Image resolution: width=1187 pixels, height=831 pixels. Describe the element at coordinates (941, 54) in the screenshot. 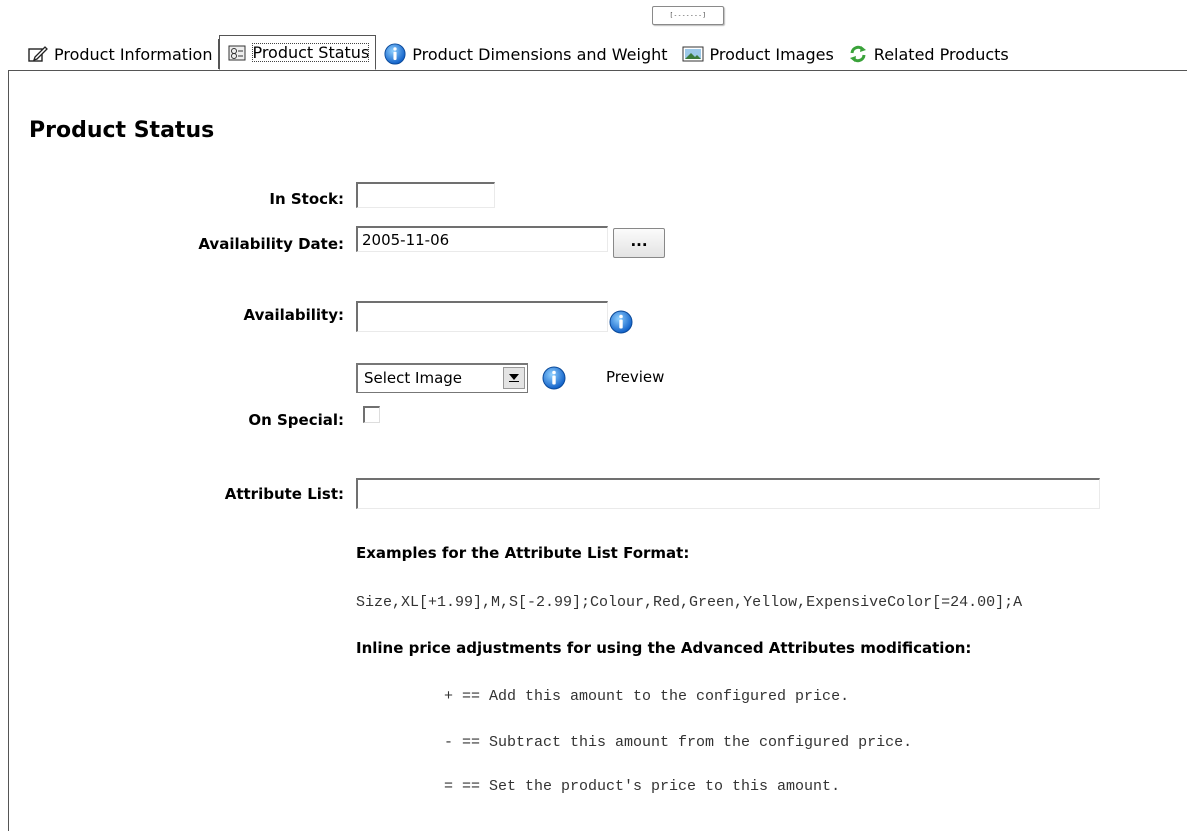

I see `tab-label: Related Products` at that location.